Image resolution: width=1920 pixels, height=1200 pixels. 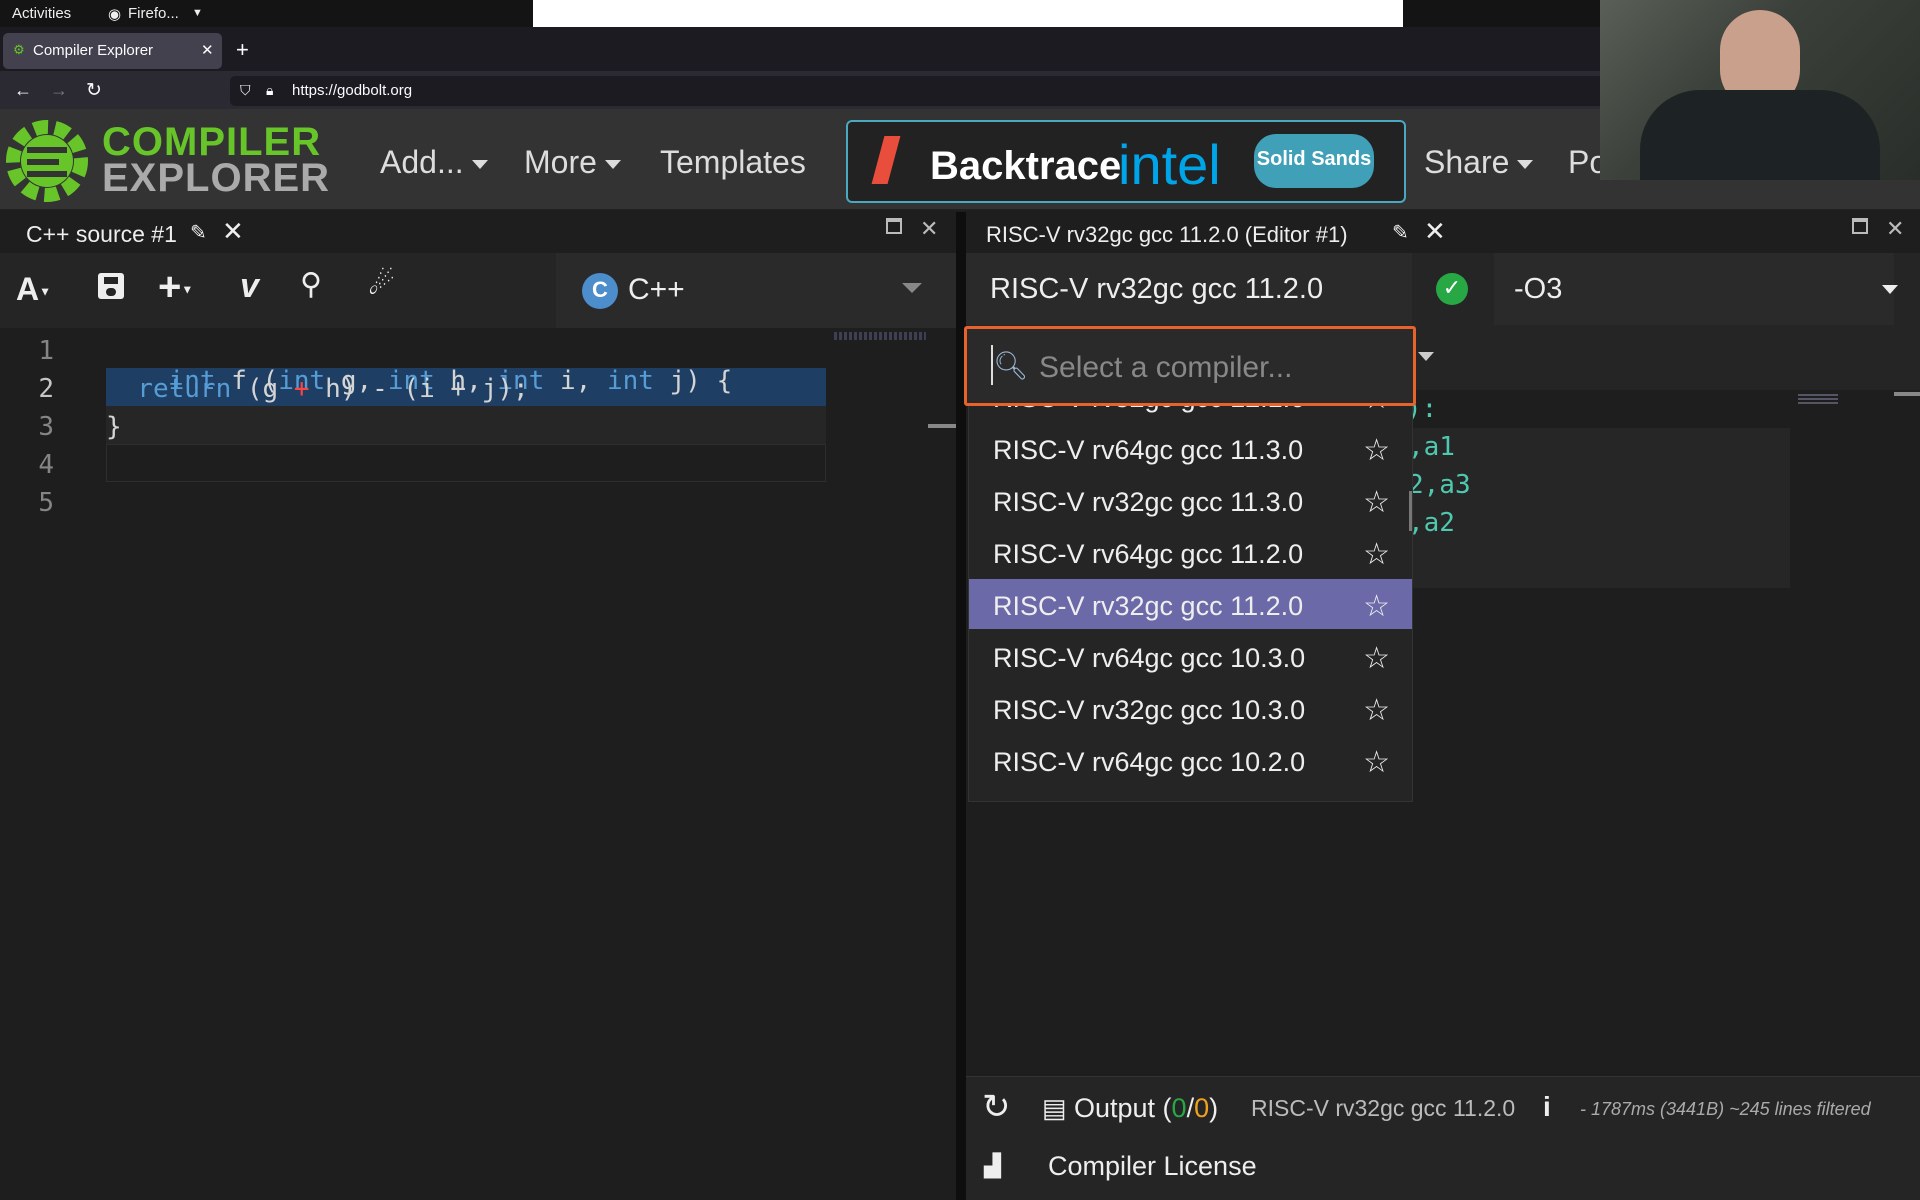 What do you see at coordinates (733, 162) in the screenshot?
I see `templates-button: Templates` at bounding box center [733, 162].